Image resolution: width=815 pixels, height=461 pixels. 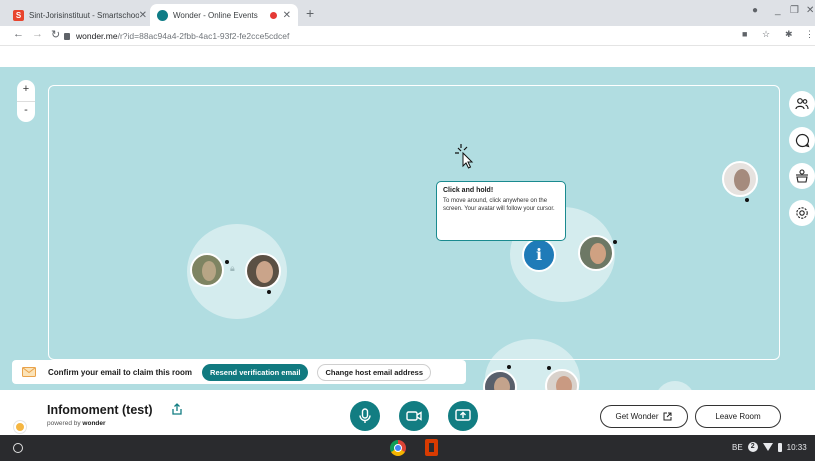 I want to click on office-app-icon, so click(x=431, y=447).